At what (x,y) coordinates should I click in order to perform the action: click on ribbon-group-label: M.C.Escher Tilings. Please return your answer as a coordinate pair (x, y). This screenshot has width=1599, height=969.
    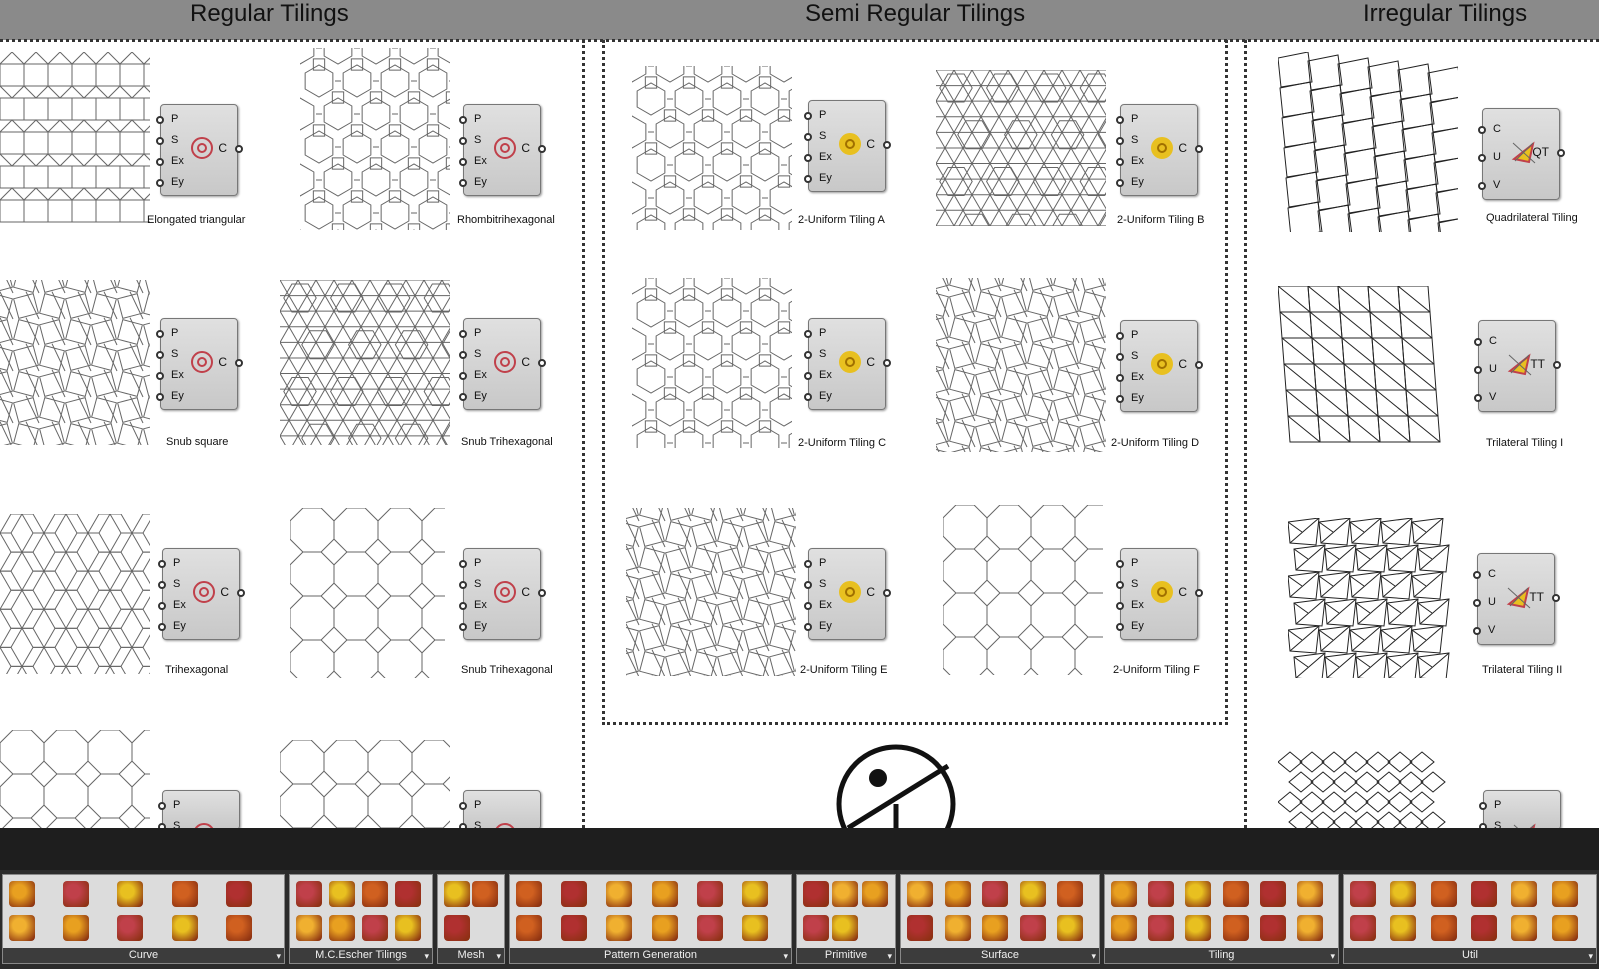
    Looking at the image, I should click on (361, 955).